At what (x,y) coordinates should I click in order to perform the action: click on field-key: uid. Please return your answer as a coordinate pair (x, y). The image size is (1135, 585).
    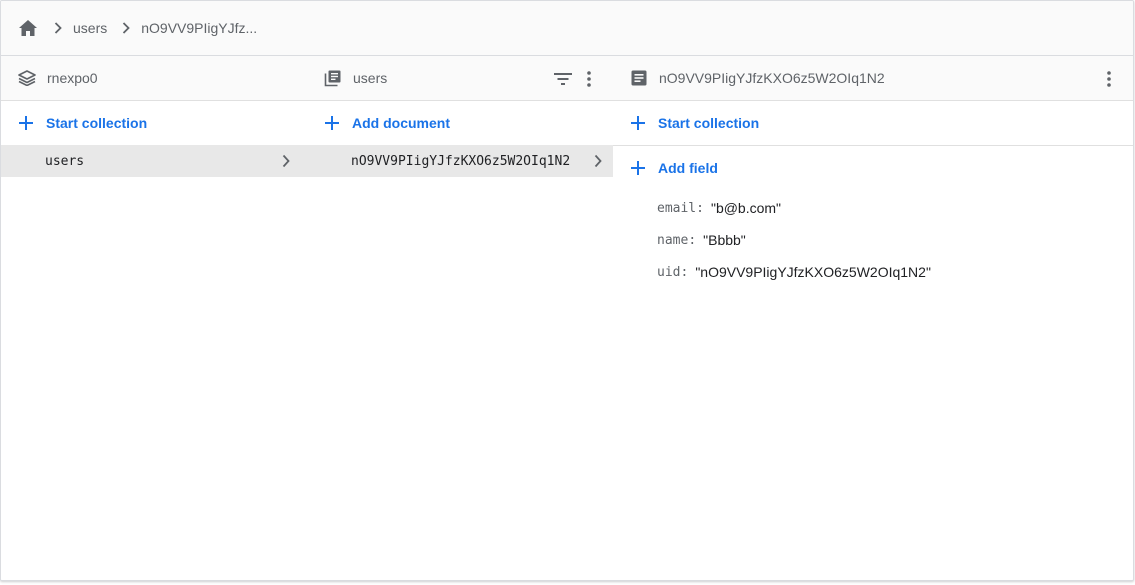
    Looking at the image, I should click on (669, 272).